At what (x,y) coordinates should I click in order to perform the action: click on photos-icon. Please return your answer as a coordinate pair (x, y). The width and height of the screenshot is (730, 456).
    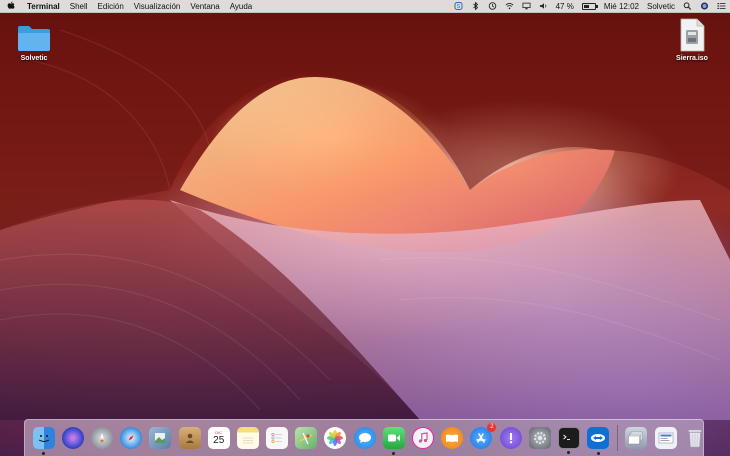
    Looking at the image, I should click on (335, 438).